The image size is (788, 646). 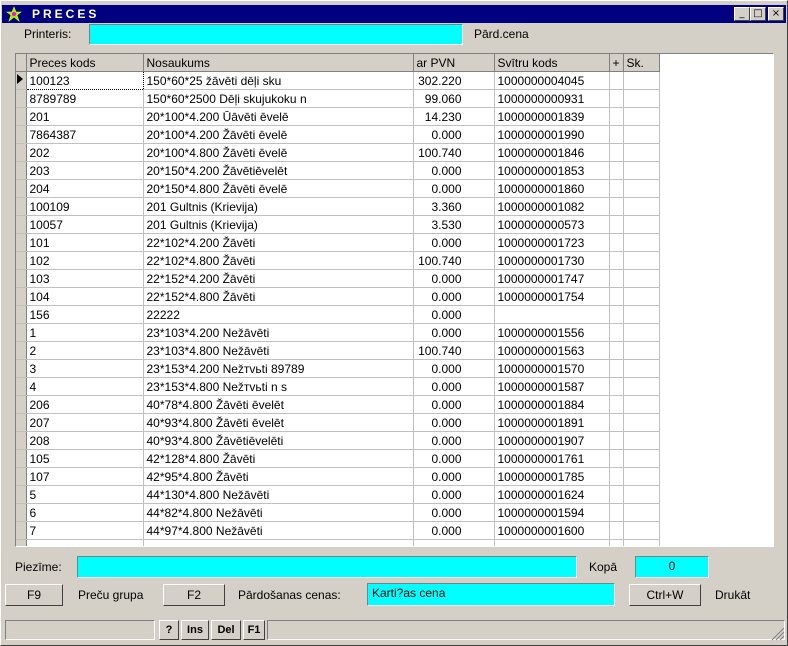 I want to click on cell-barcode: 1000000000931, so click(x=552, y=98).